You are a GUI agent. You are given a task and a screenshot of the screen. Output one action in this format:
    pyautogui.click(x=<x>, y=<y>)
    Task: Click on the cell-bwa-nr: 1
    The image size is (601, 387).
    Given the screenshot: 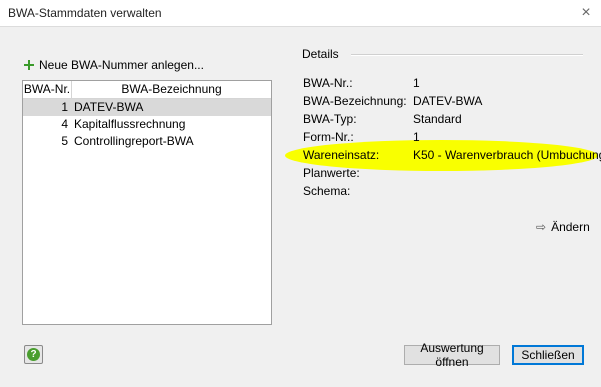 What is the action you would take?
    pyautogui.click(x=64, y=107)
    